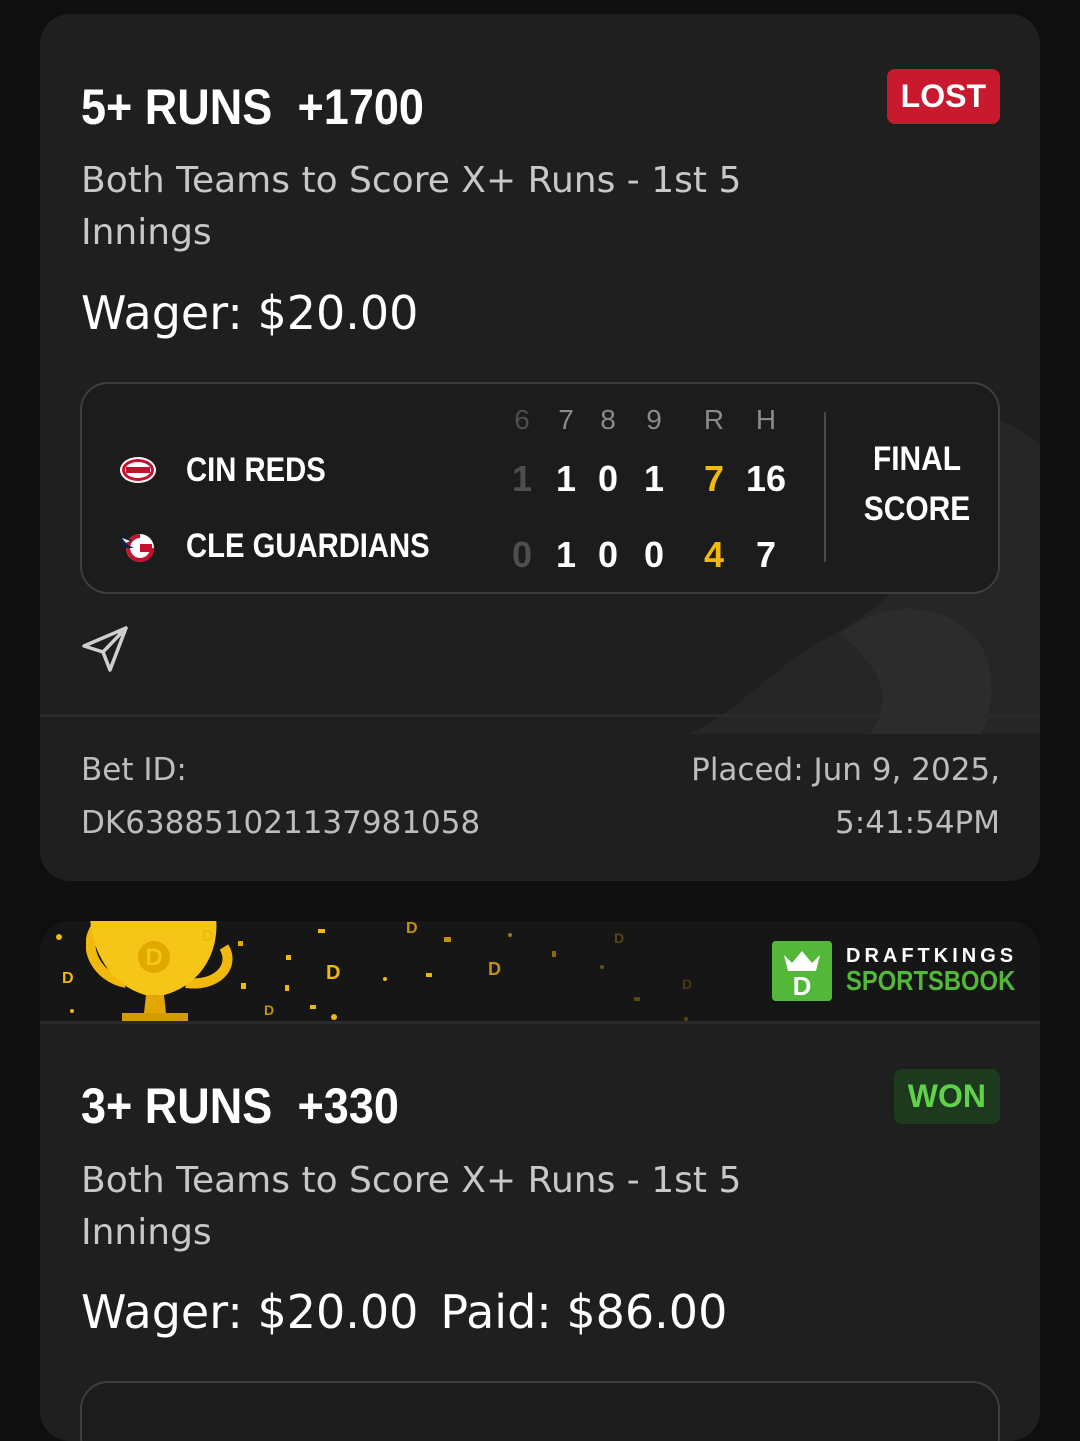 The image size is (1080, 1441). Describe the element at coordinates (360, 107) in the screenshot. I see `bet-odds: +1700` at that location.